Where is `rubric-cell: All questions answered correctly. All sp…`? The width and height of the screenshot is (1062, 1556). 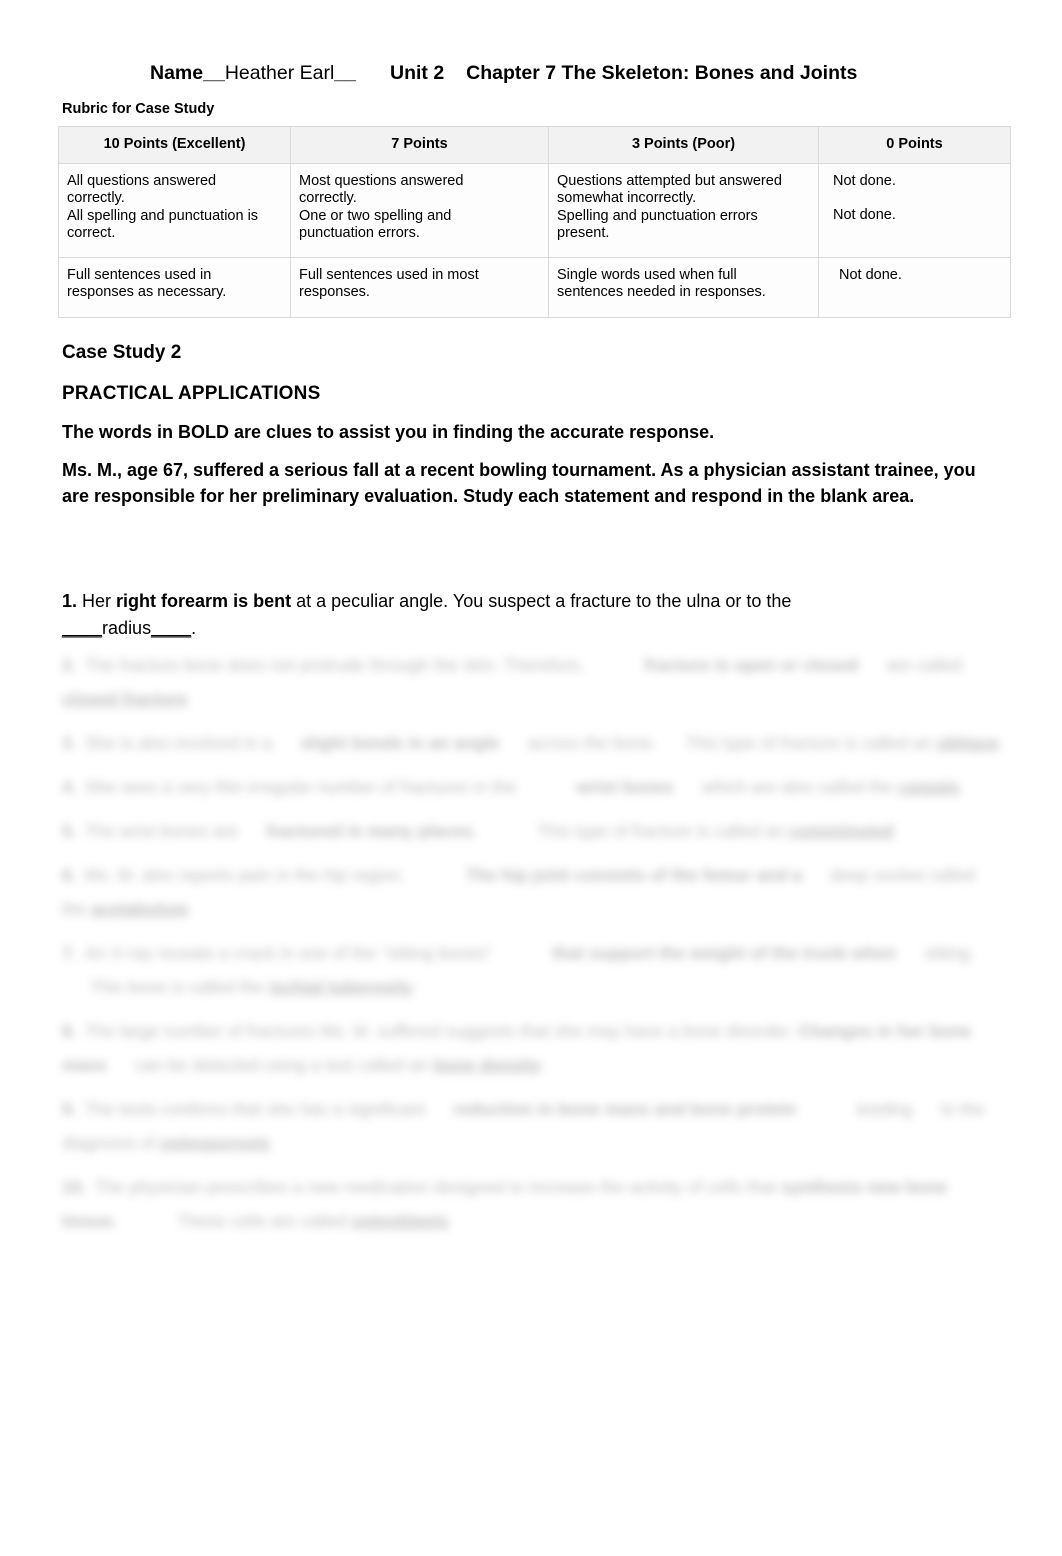
rubric-cell: All questions answered correctly. All sp… is located at coordinates (174, 210).